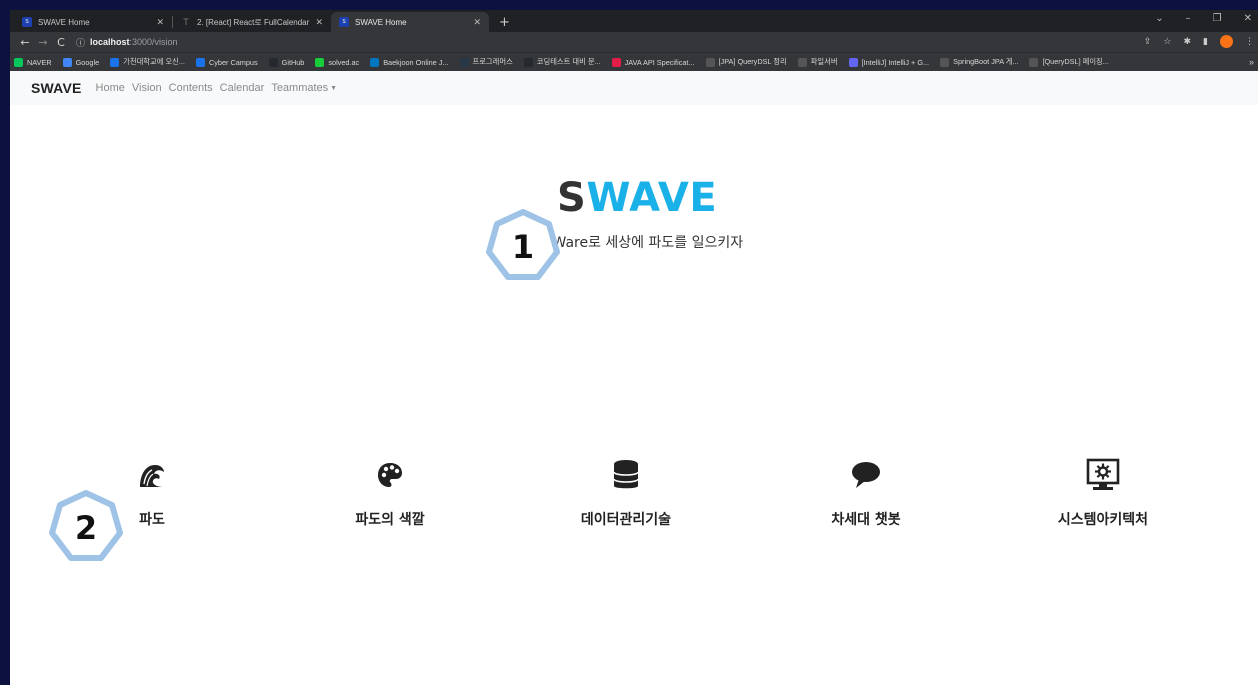 The height and width of the screenshot is (685, 1258). I want to click on url-host: localhost, so click(110, 42).